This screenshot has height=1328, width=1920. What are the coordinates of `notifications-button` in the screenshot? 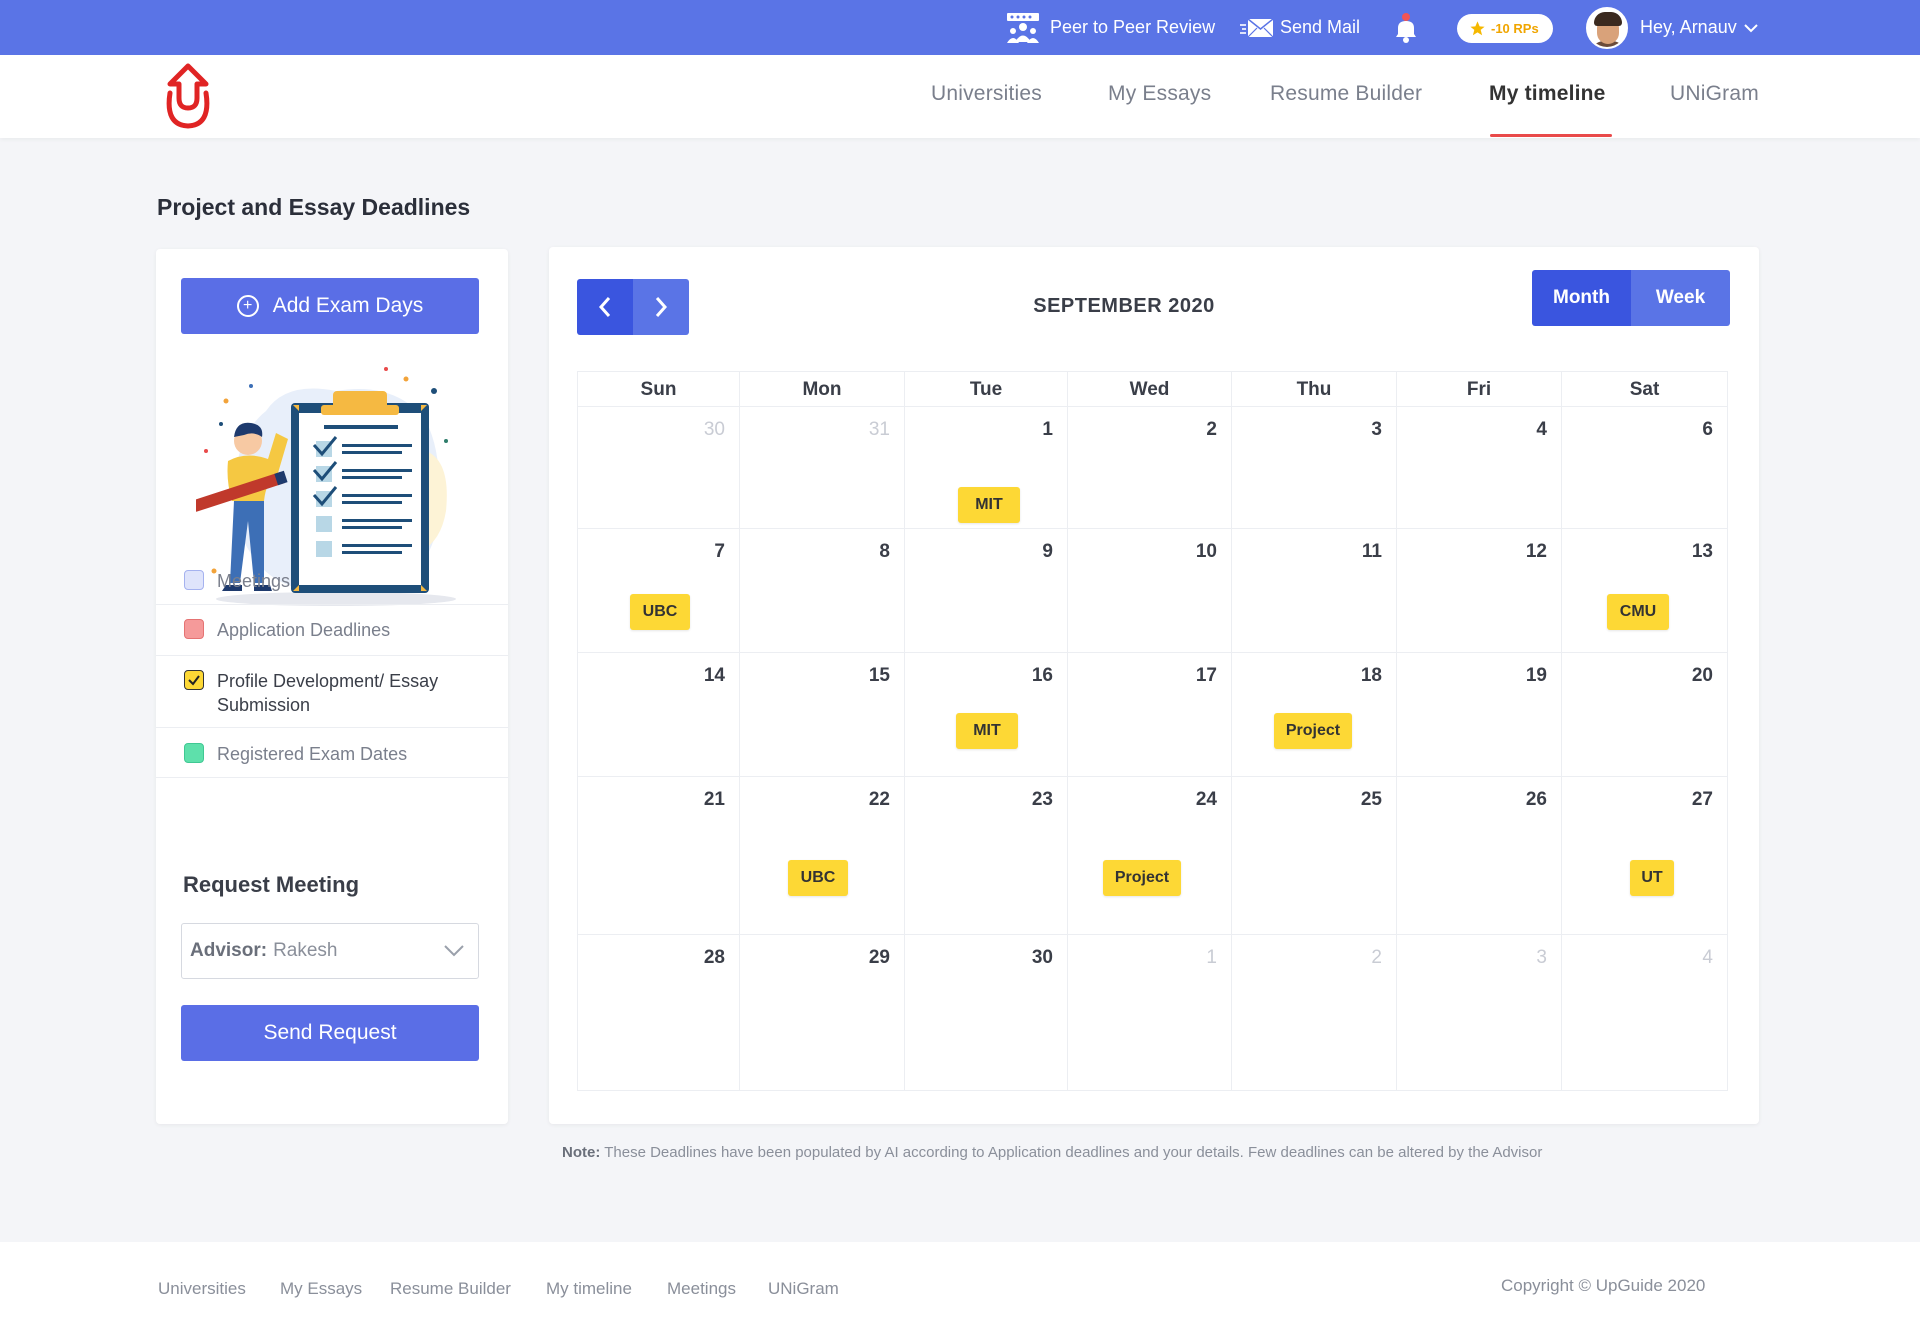 It's located at (1406, 27).